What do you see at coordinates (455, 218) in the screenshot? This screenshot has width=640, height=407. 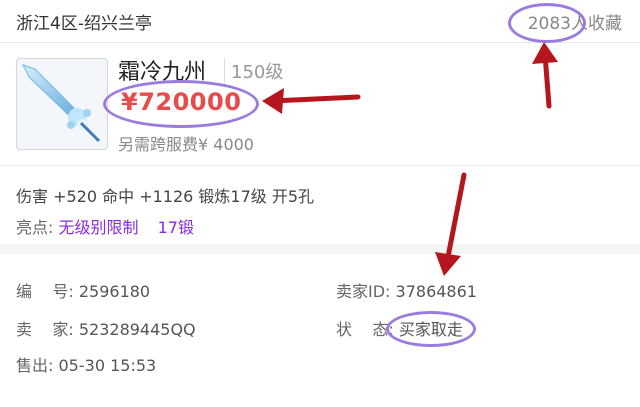 I see `arrow-to-status` at bounding box center [455, 218].